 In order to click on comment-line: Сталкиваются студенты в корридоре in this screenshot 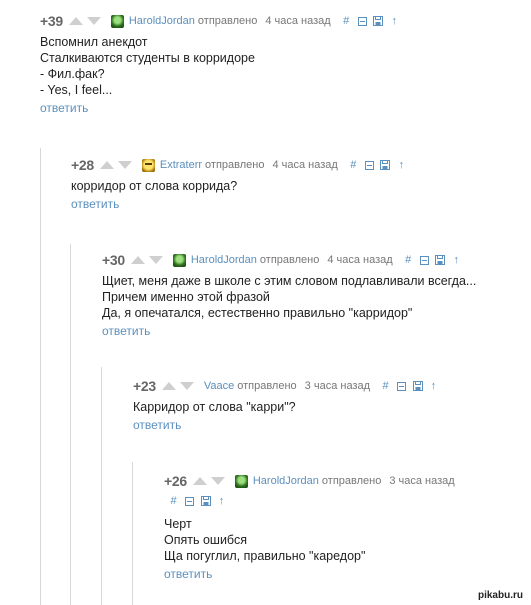, I will do `click(147, 58)`.